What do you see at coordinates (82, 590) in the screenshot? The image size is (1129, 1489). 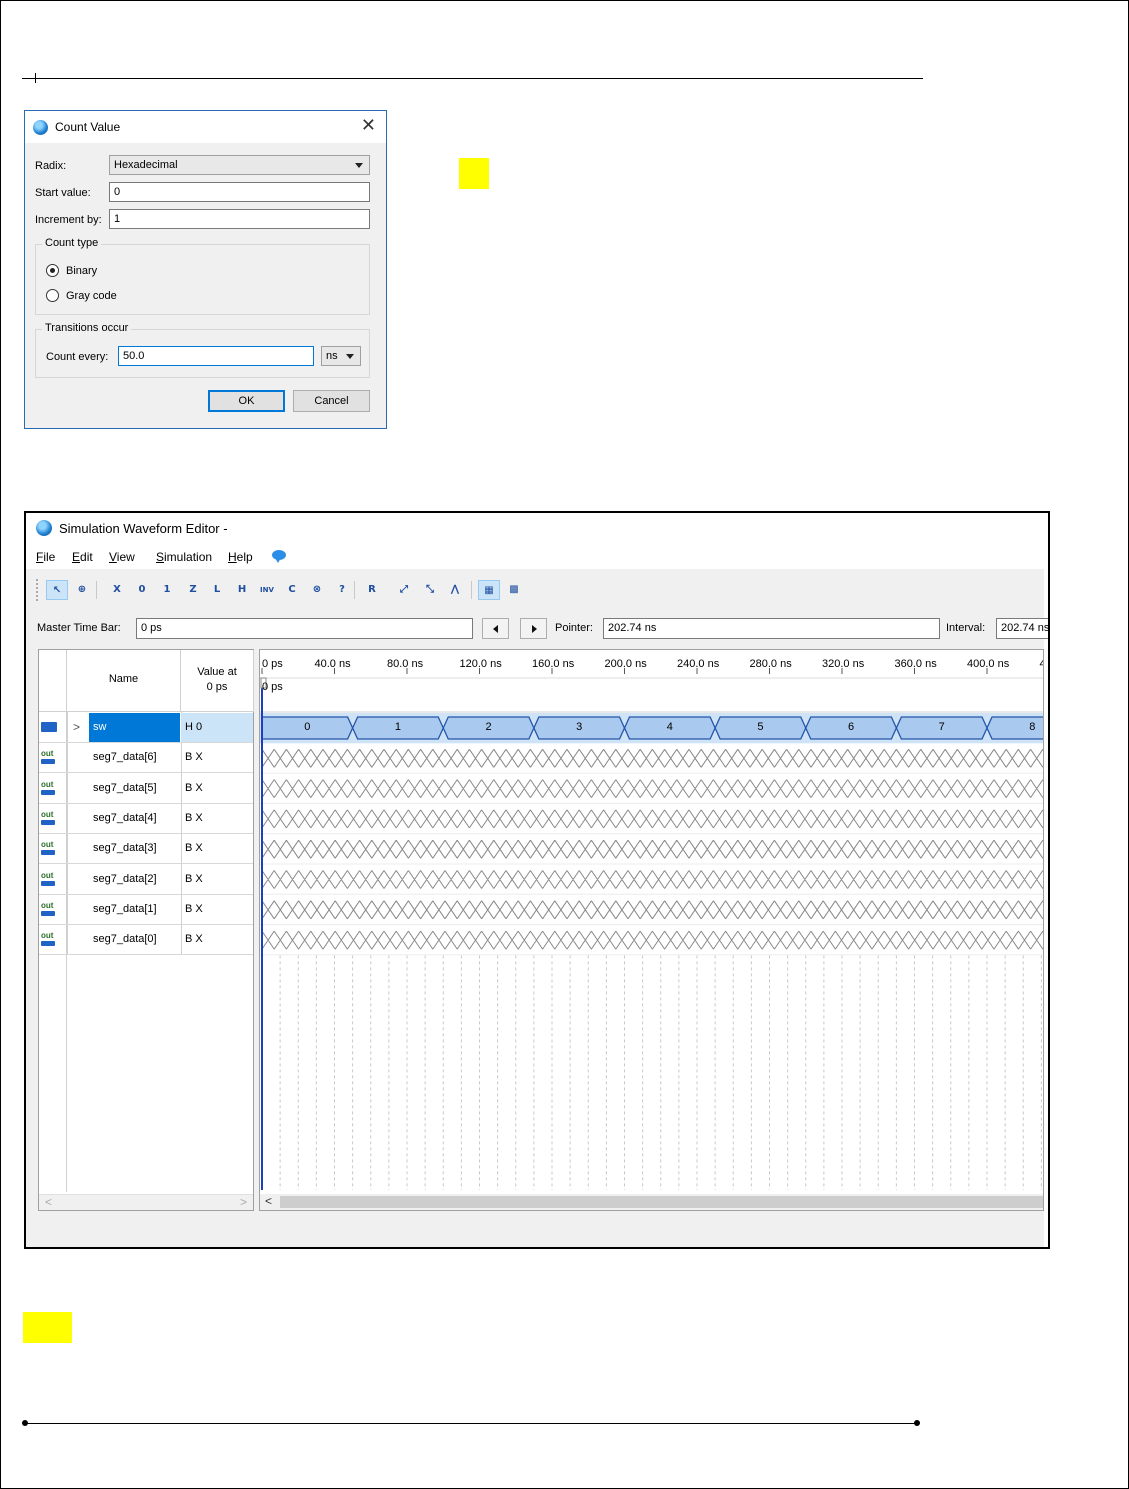 I see `zoom-tool-icon: ⊕` at bounding box center [82, 590].